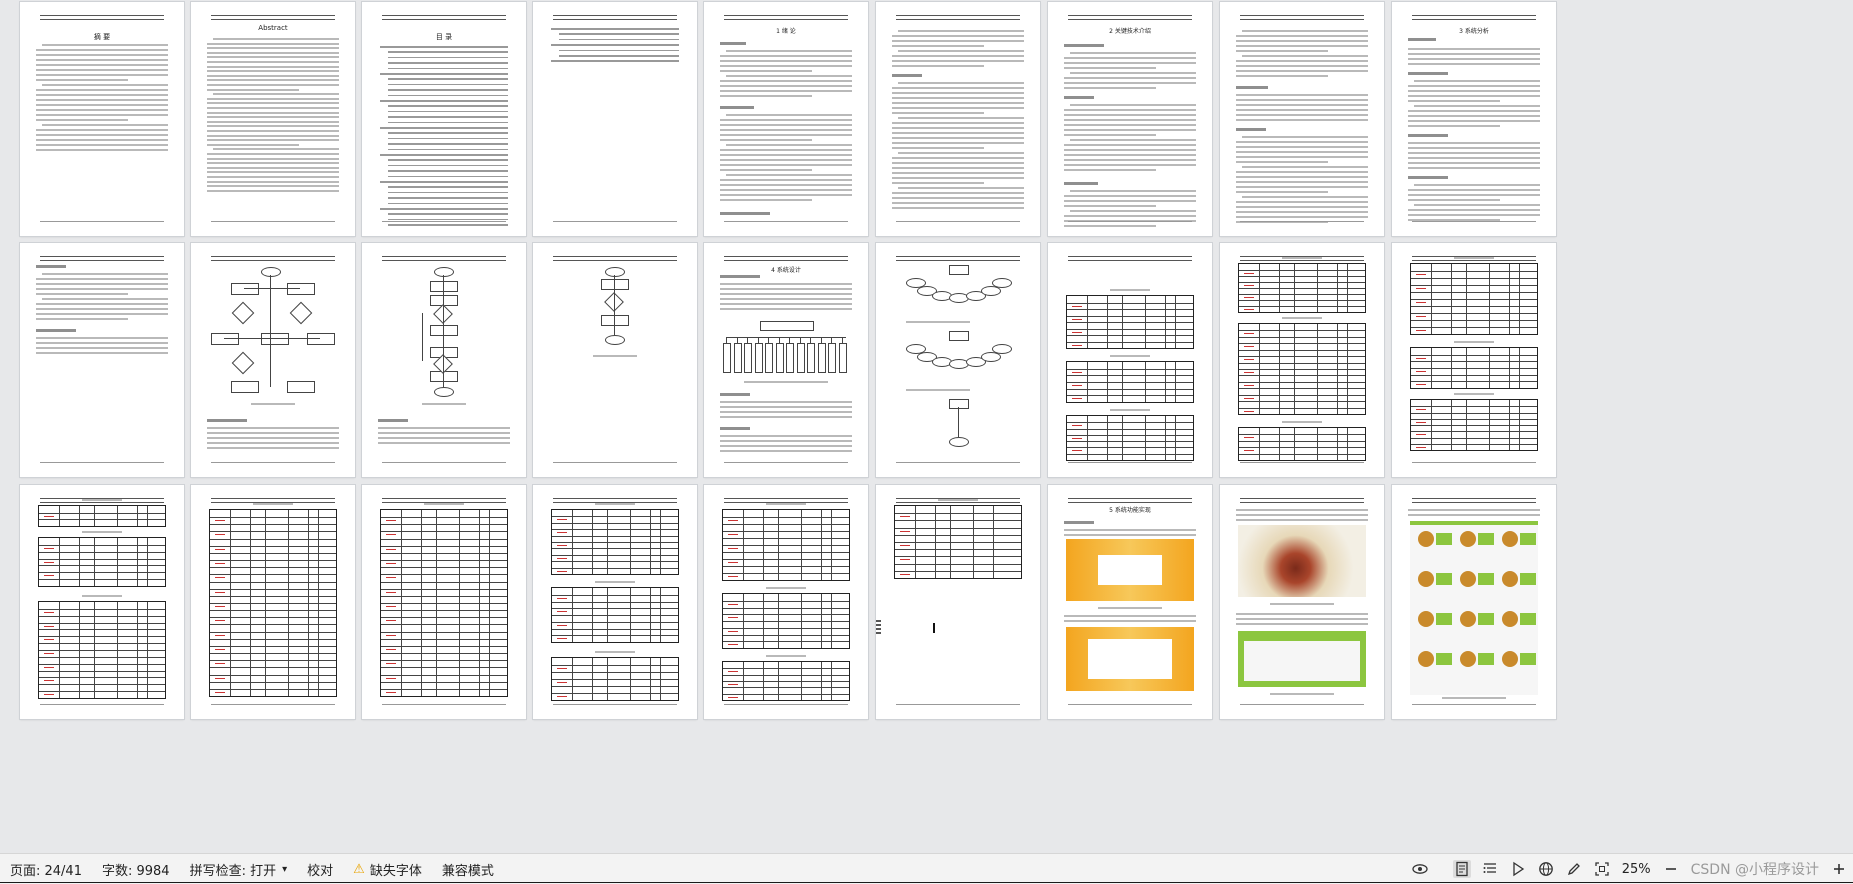 This screenshot has width=1853, height=884. Describe the element at coordinates (787, 326) in the screenshot. I see `tree-root` at that location.